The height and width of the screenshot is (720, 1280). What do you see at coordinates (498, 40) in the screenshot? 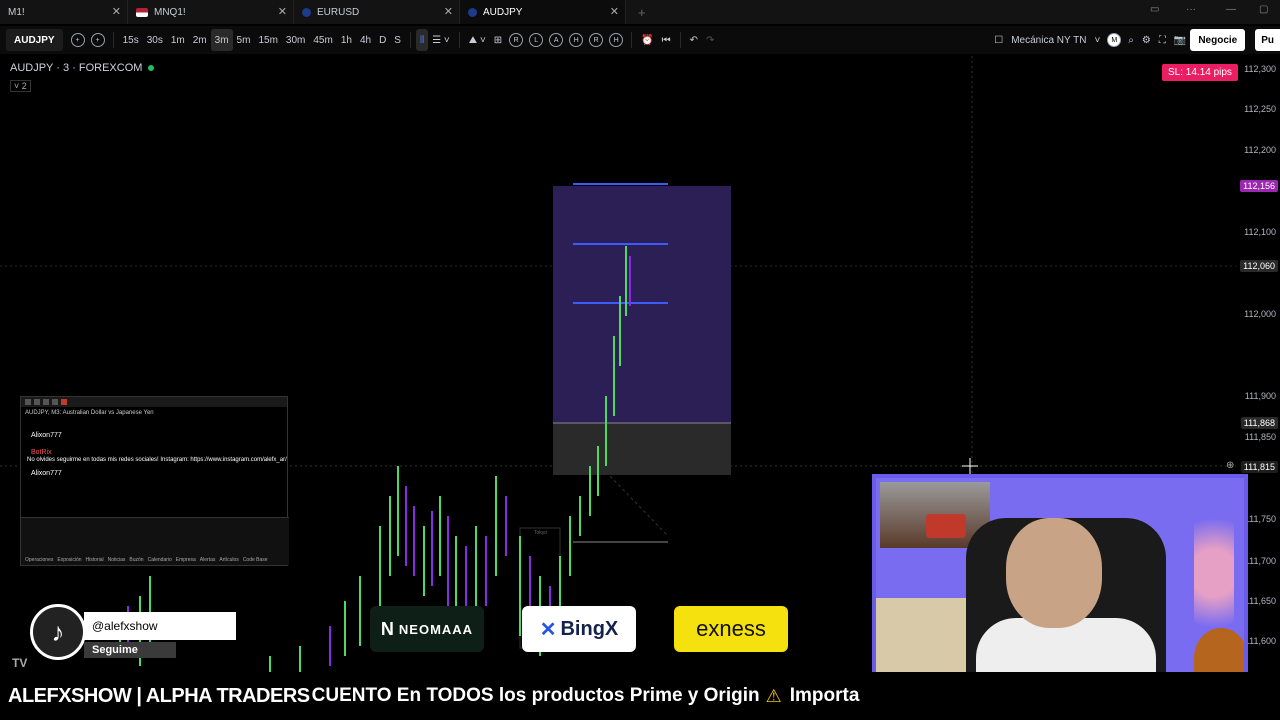
I see `templates-icon: ⊞` at bounding box center [498, 40].